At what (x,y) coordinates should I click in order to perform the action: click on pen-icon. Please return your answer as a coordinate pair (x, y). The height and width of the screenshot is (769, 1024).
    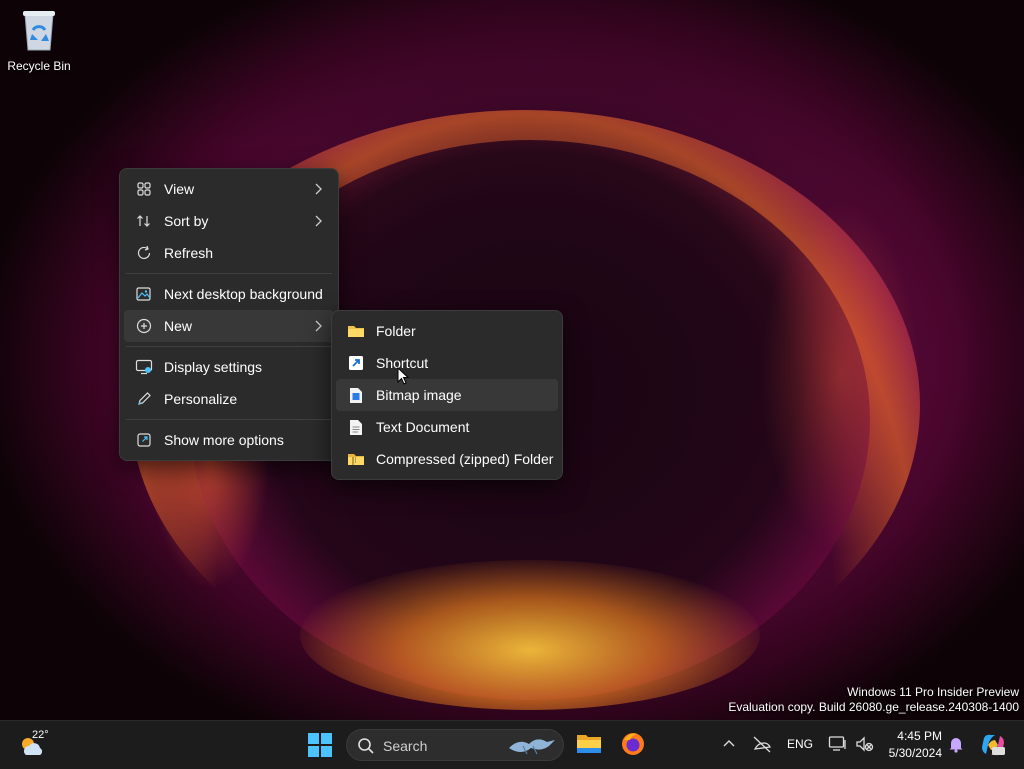
    Looking at the image, I should click on (144, 399).